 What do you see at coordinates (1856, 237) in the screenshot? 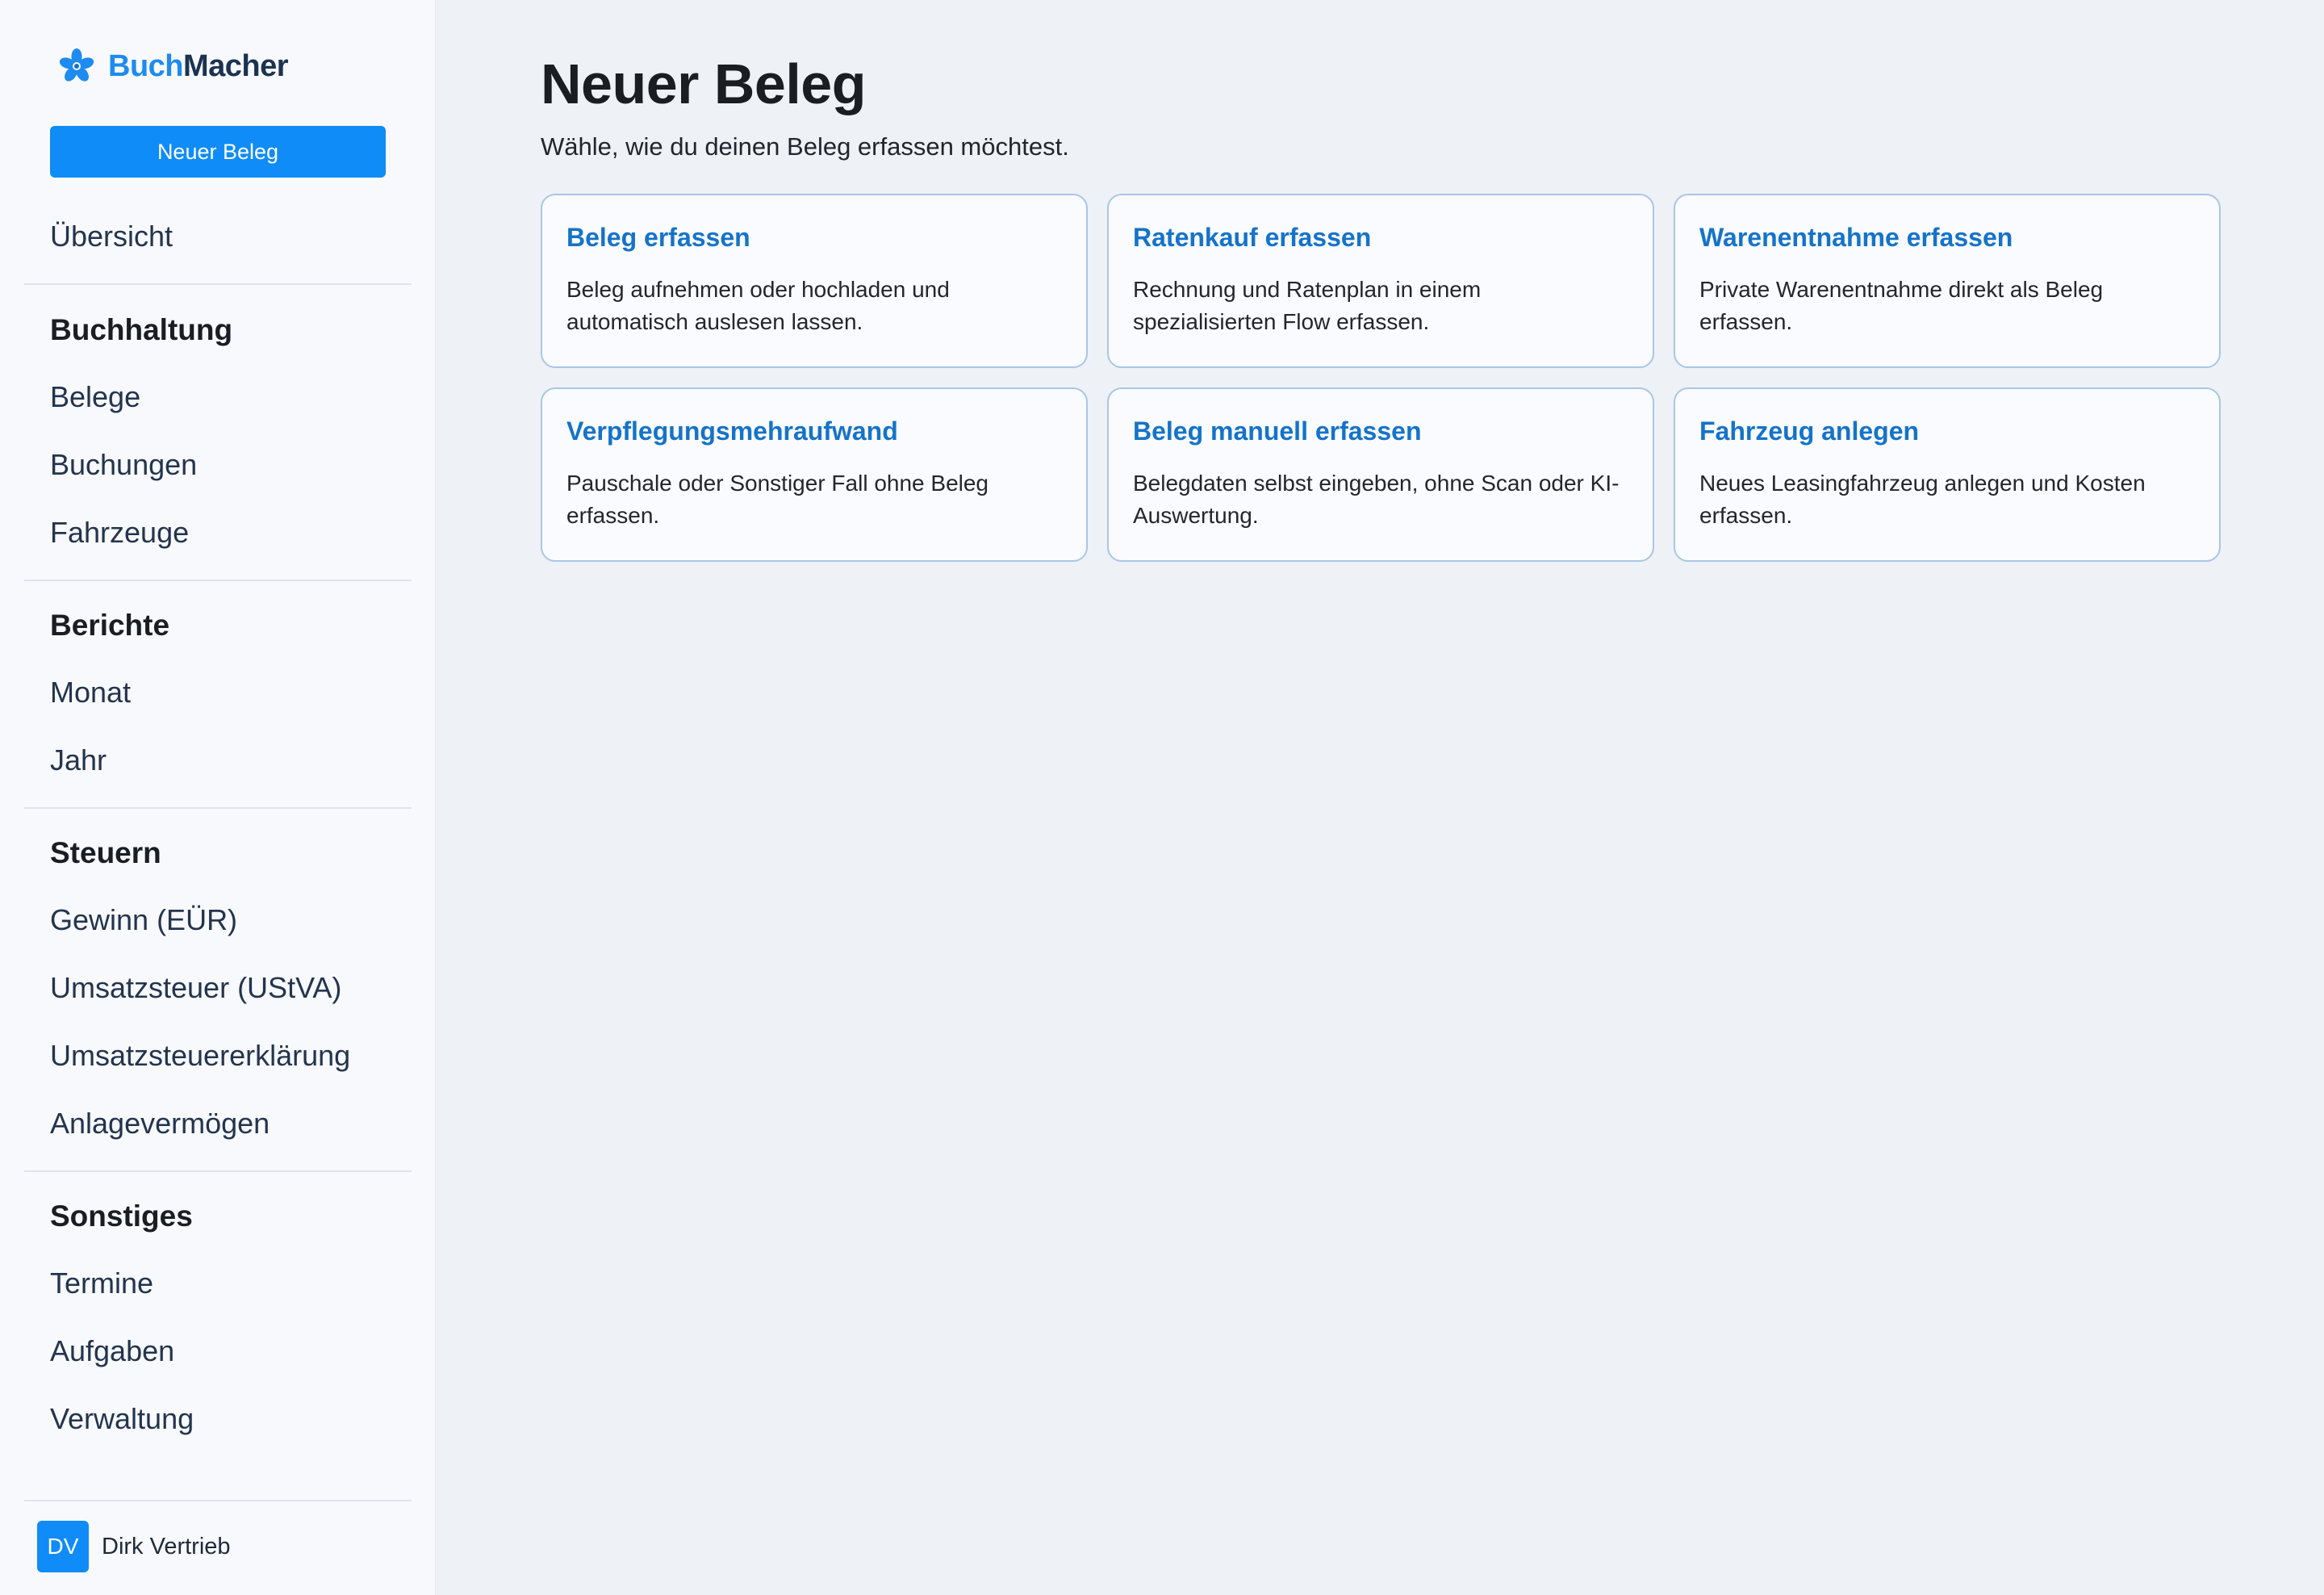
I see `card-title: Warenentnahme erfassen` at bounding box center [1856, 237].